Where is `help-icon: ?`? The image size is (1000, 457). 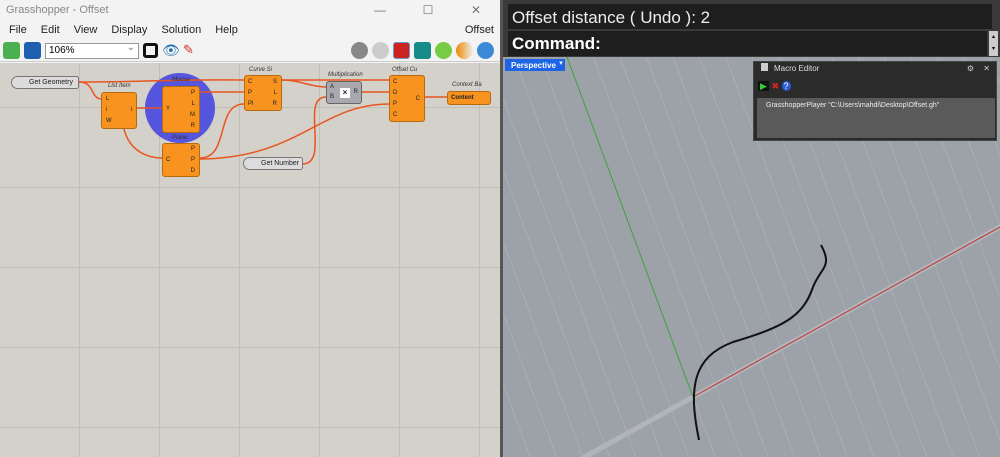
help-icon: ? is located at coordinates (786, 86).